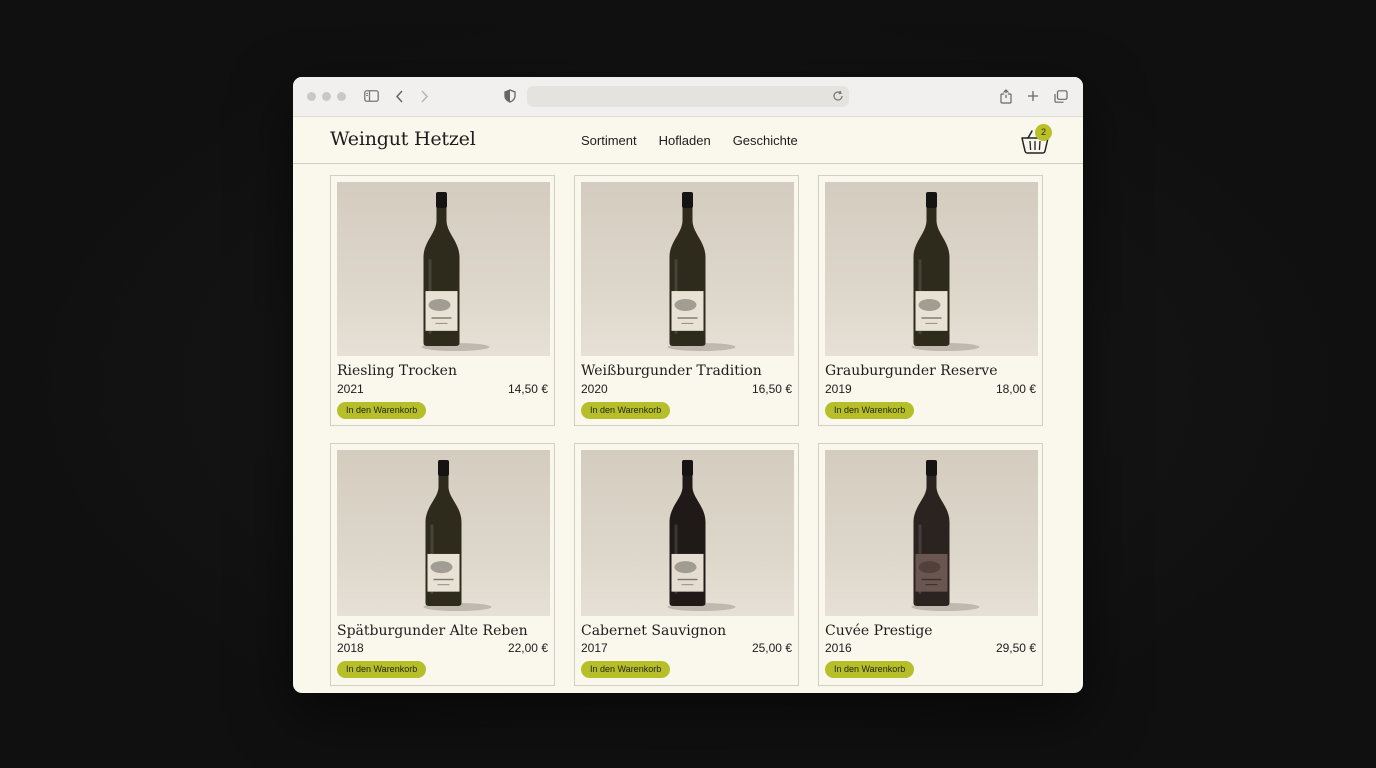 The width and height of the screenshot is (1376, 768). What do you see at coordinates (1043, 132) in the screenshot?
I see `cart-count-badge: 2` at bounding box center [1043, 132].